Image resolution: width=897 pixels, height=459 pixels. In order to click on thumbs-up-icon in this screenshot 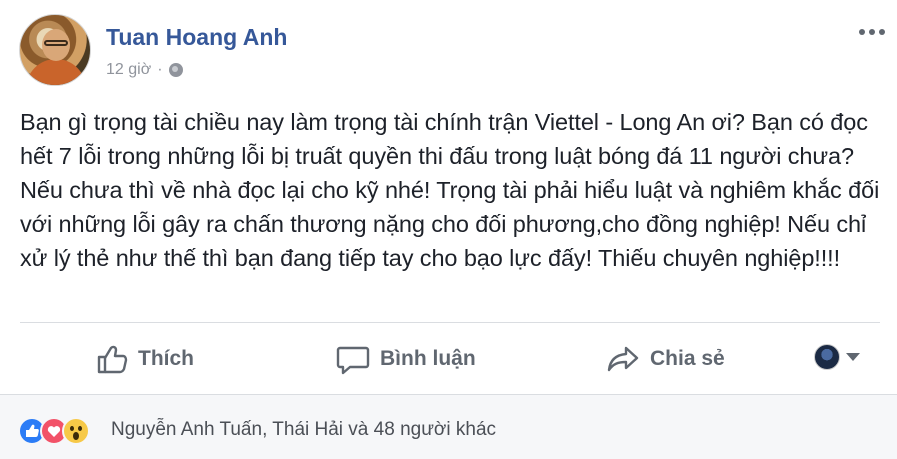, I will do `click(112, 359)`.